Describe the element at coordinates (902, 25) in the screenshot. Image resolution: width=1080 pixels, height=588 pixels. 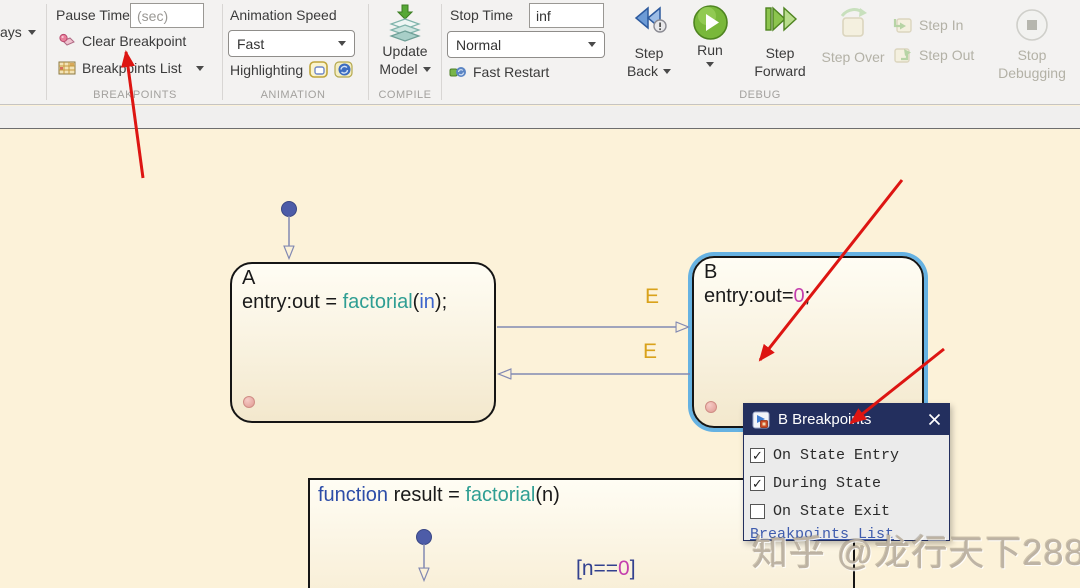
I see `step-in-icon` at that location.